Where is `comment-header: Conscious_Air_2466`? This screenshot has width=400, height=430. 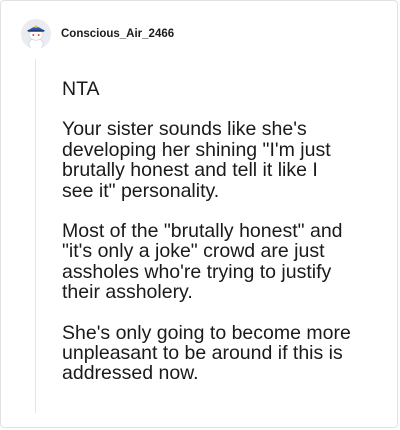 comment-header: Conscious_Air_2466 is located at coordinates (97, 34).